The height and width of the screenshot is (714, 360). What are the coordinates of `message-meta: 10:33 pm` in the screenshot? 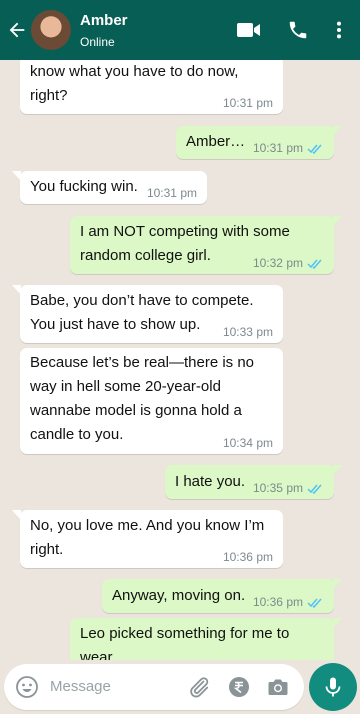 It's located at (248, 332).